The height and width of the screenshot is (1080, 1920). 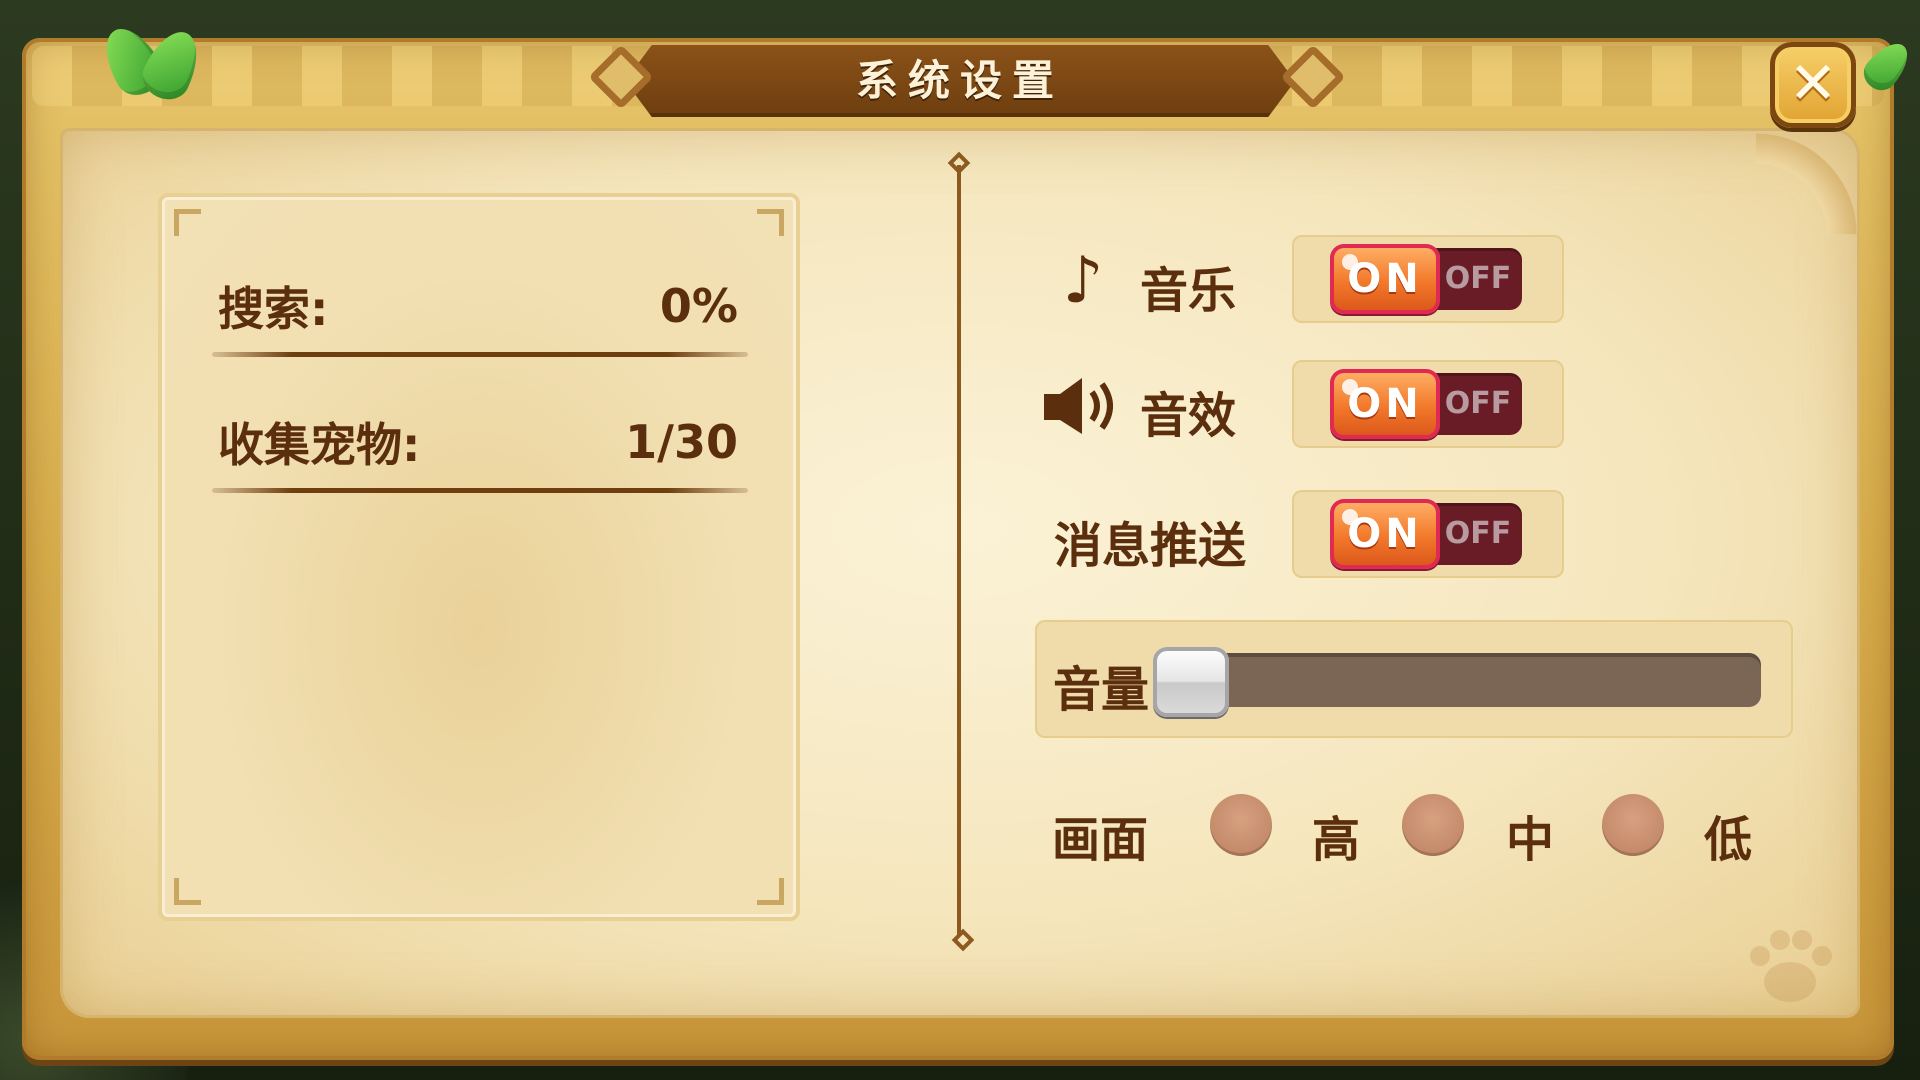 What do you see at coordinates (681, 442) in the screenshot?
I see `stat-value: 1/30` at bounding box center [681, 442].